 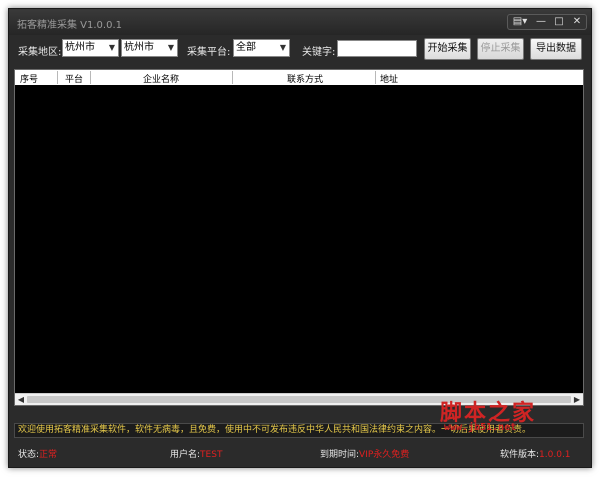 I want to click on status-state: 状态:正常, so click(x=37, y=453).